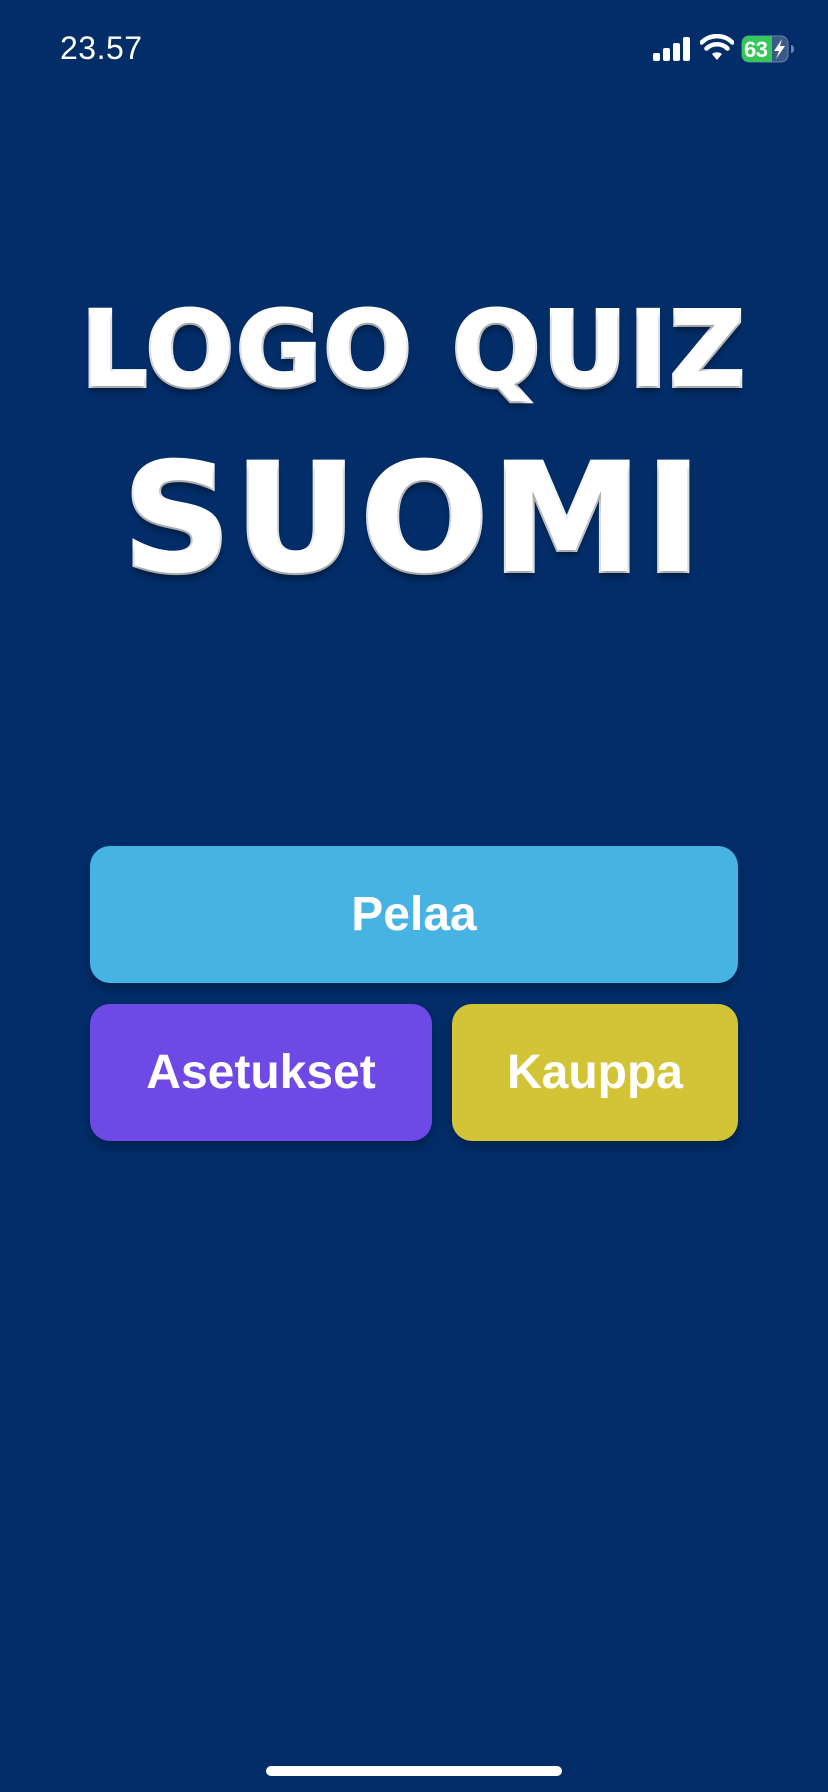  I want to click on logo-title-line1: LOGO QUIZ, so click(413, 350).